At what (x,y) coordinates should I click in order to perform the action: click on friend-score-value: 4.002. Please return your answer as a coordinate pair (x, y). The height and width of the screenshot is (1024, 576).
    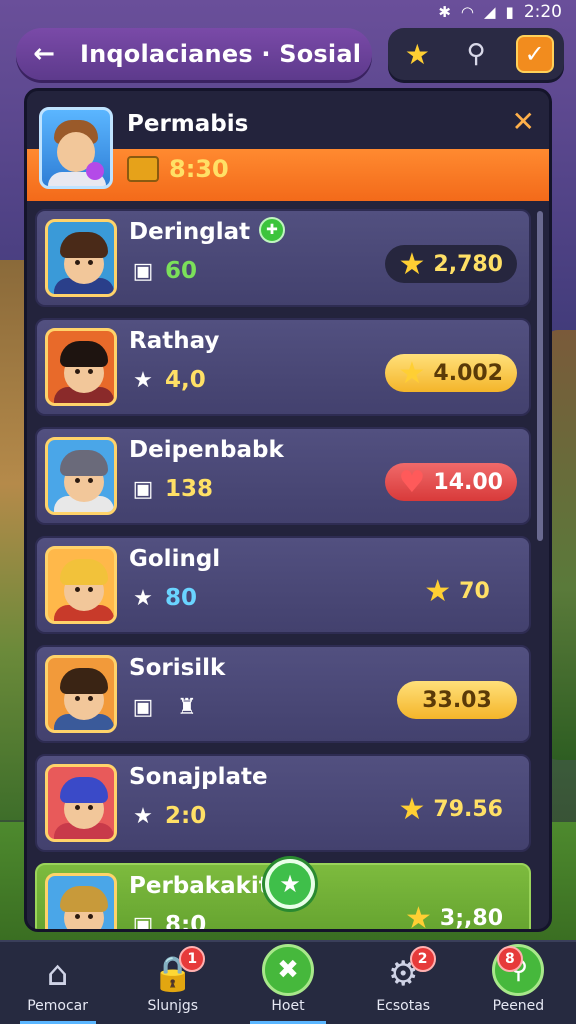
    Looking at the image, I should click on (468, 373).